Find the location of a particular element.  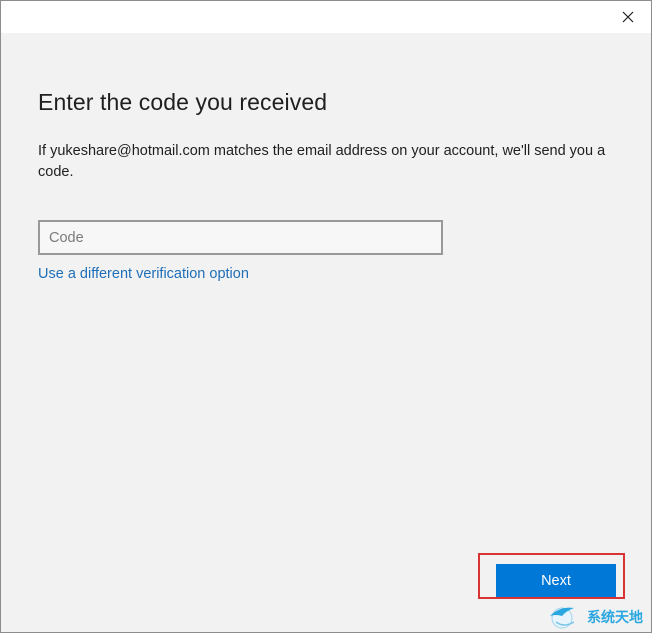

title-bar is located at coordinates (326, 17).